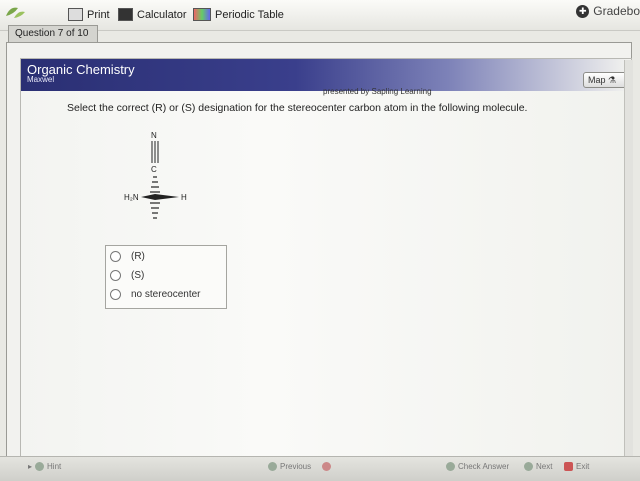 This screenshot has width=640, height=481. Describe the element at coordinates (155, 175) in the screenshot. I see `molecule-diagram: N C H₂N H` at that location.